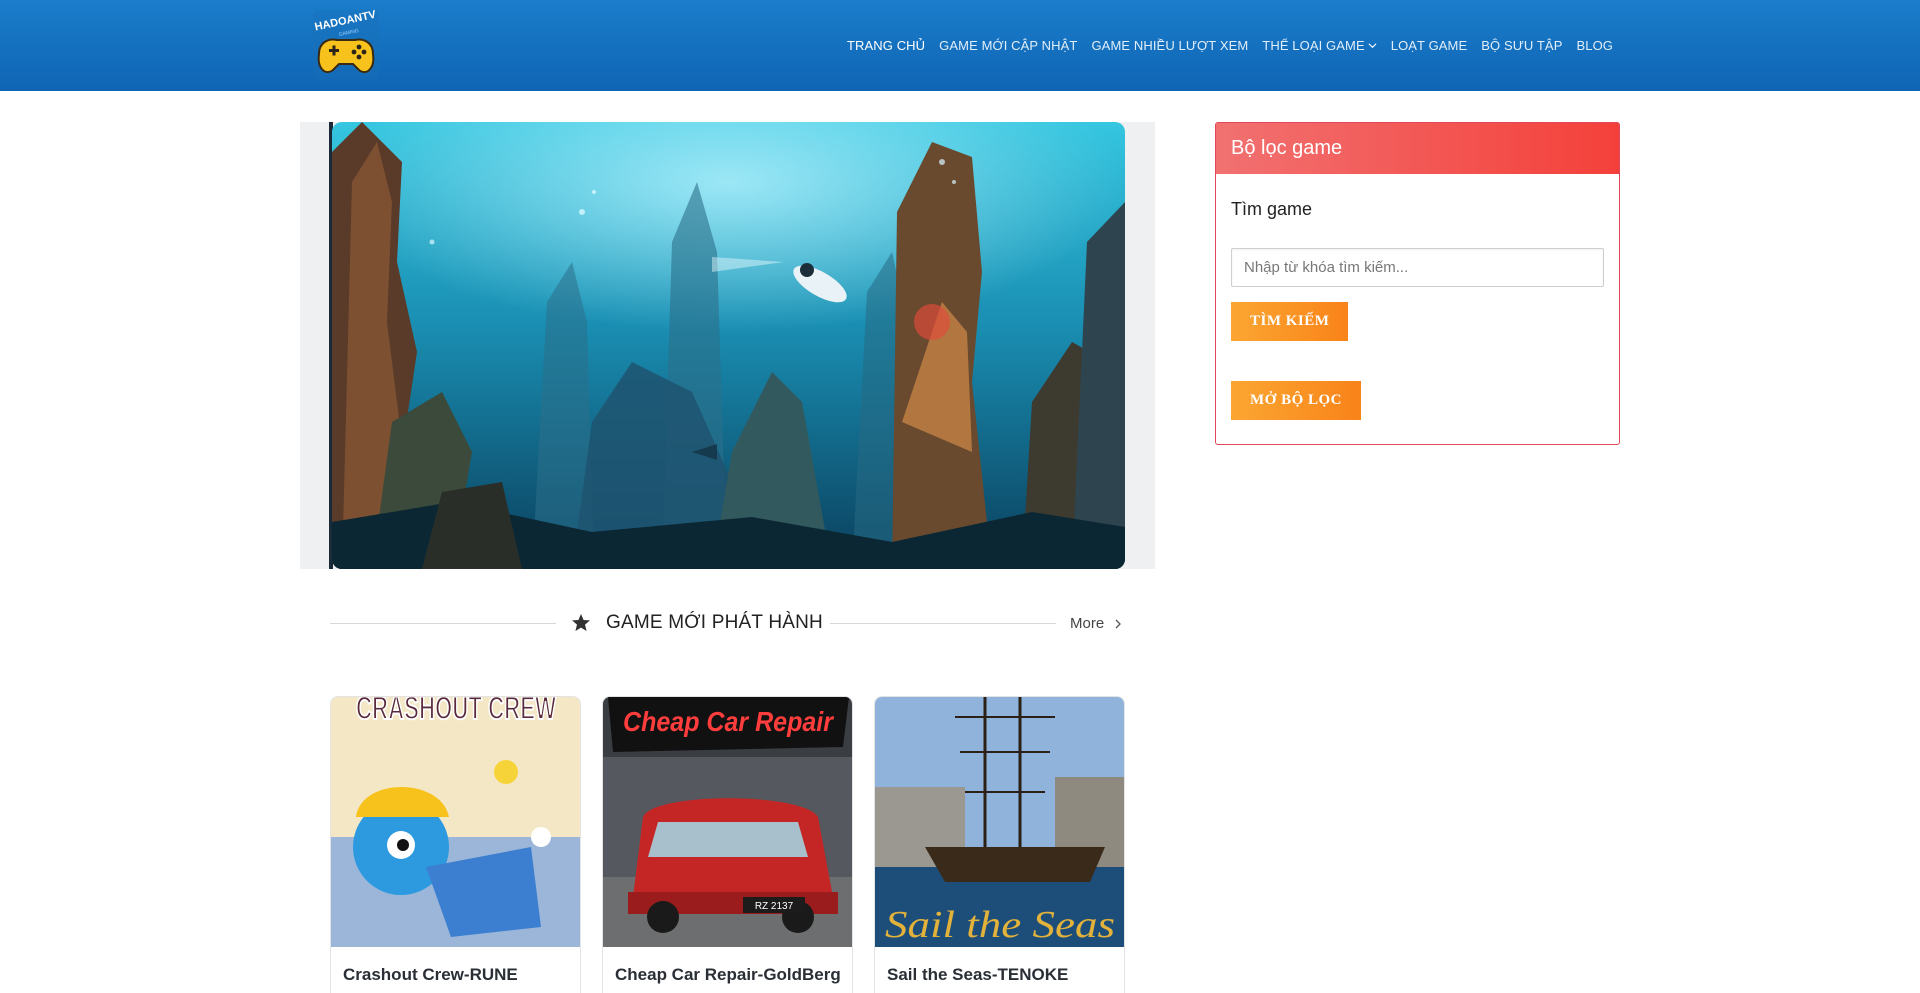 This screenshot has width=1920, height=993. I want to click on nav-item-series: LOẠT GAME, so click(1429, 45).